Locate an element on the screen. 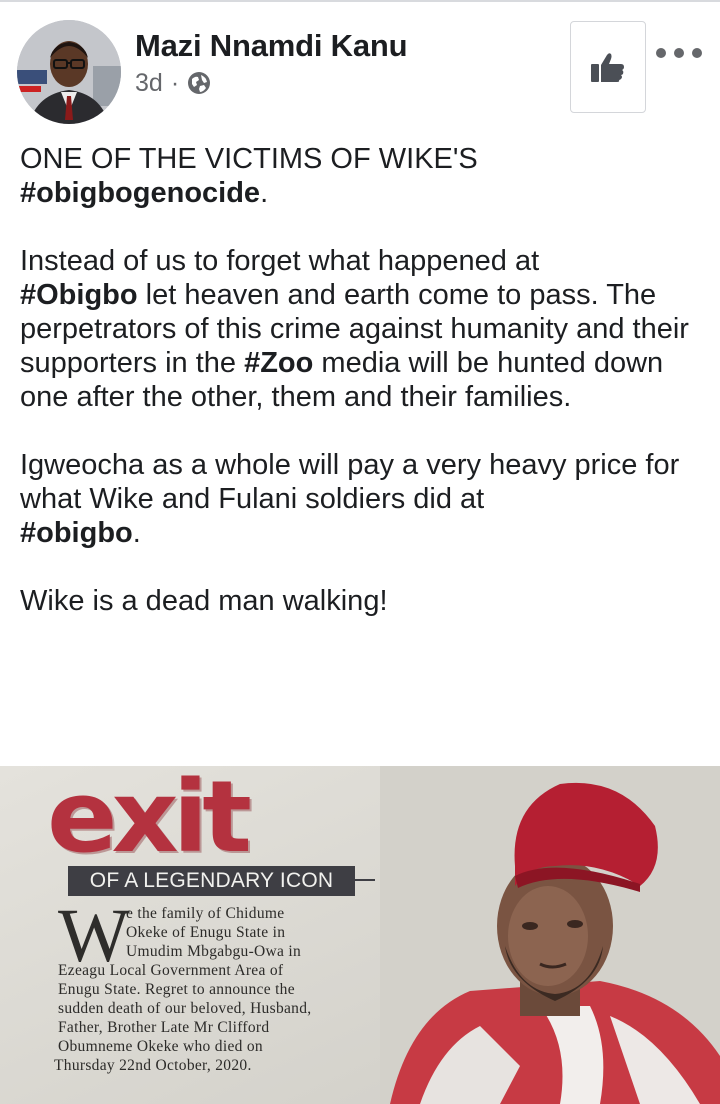 The height and width of the screenshot is (1104, 720). notice-line: e the family of Chidume is located at coordinates (205, 913).